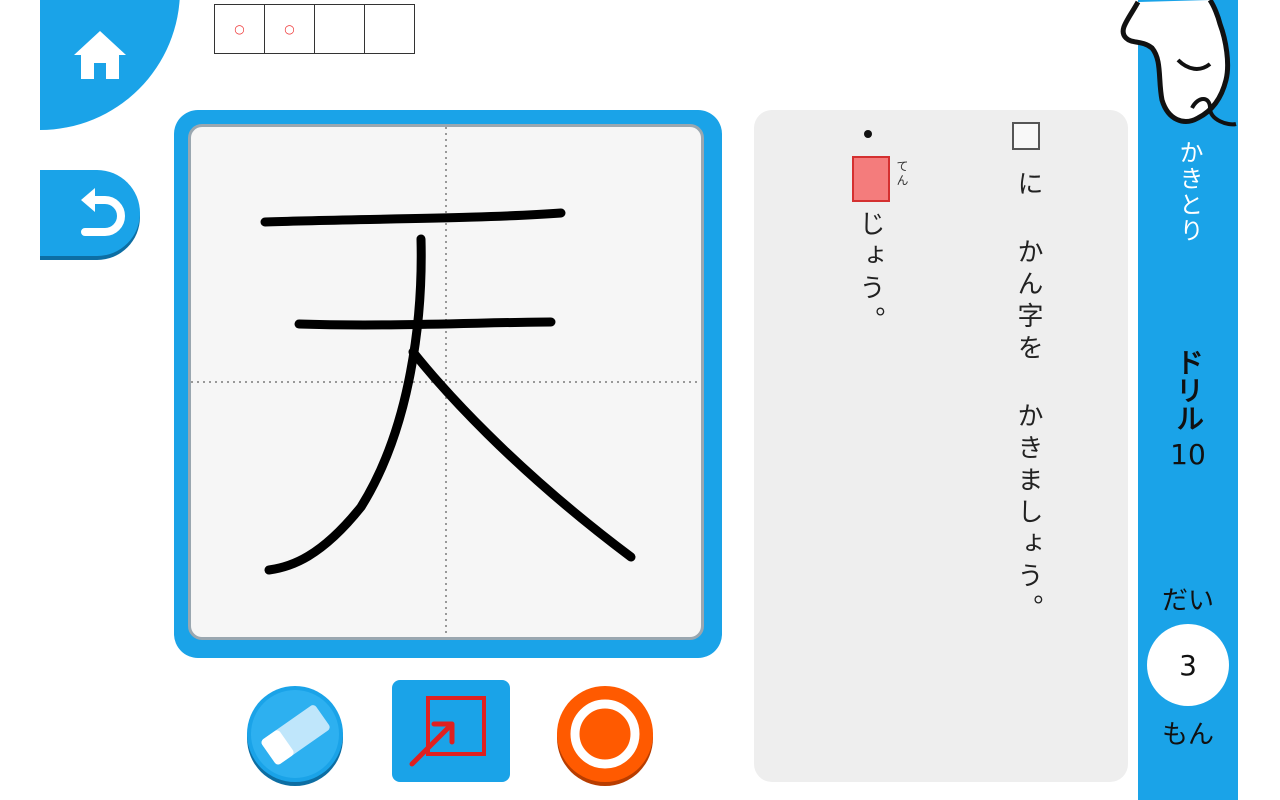 The image size is (1280, 800). Describe the element at coordinates (1026, 136) in the screenshot. I see `instruction-box` at that location.